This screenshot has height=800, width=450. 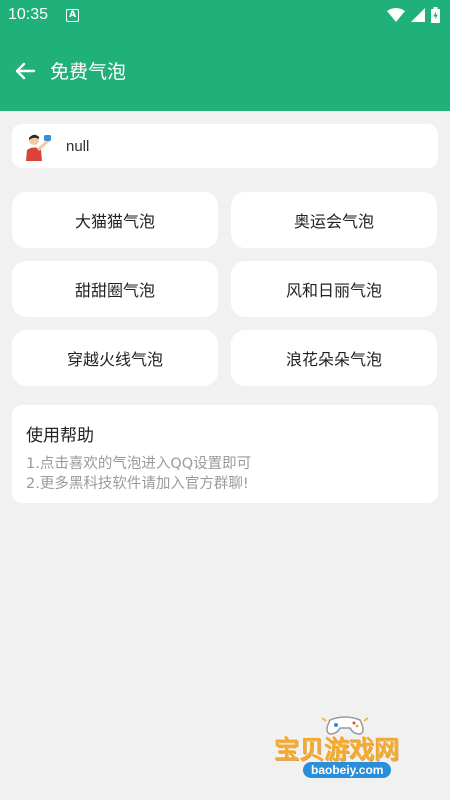 I want to click on page-title: 免费气泡, so click(x=88, y=72).